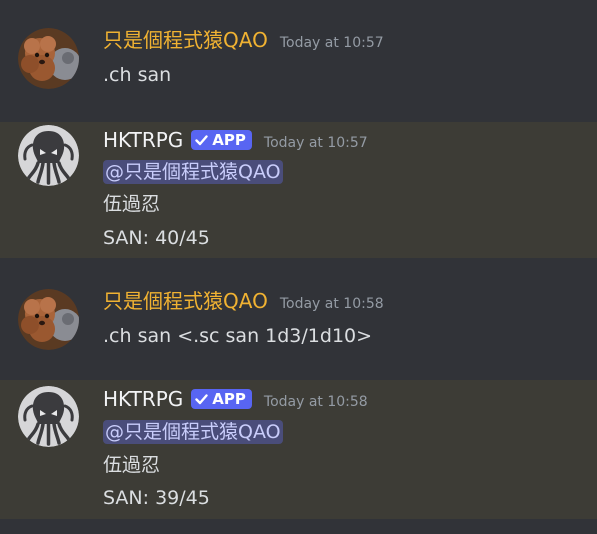 This screenshot has width=597, height=534. I want to click on message-header: 只是個程式猿QAO Today at 10:58, so click(243, 301).